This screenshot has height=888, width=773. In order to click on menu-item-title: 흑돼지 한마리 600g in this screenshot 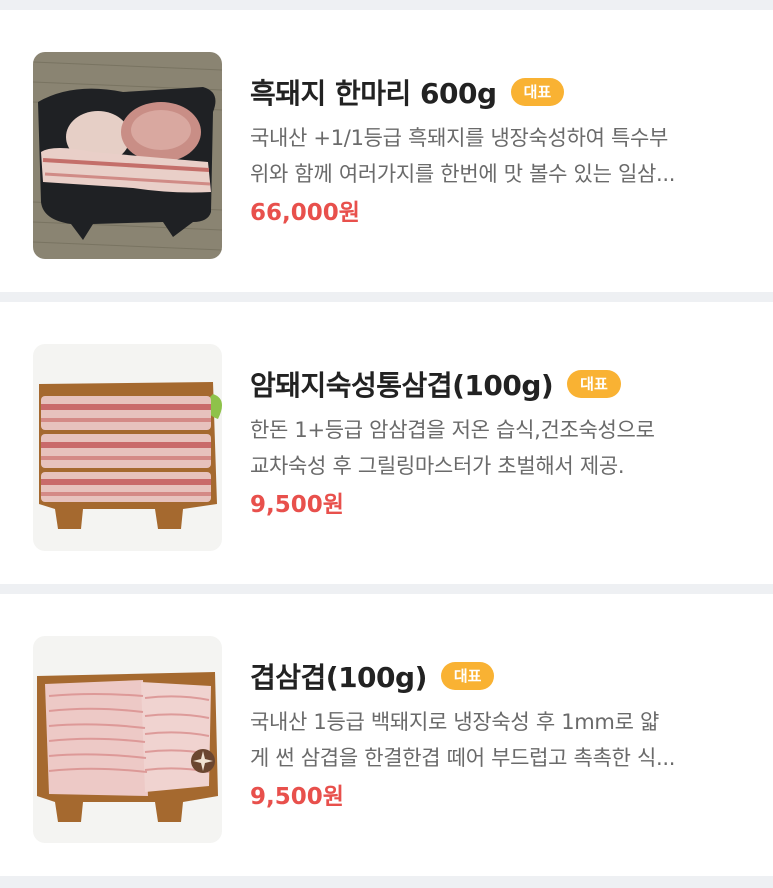, I will do `click(373, 93)`.